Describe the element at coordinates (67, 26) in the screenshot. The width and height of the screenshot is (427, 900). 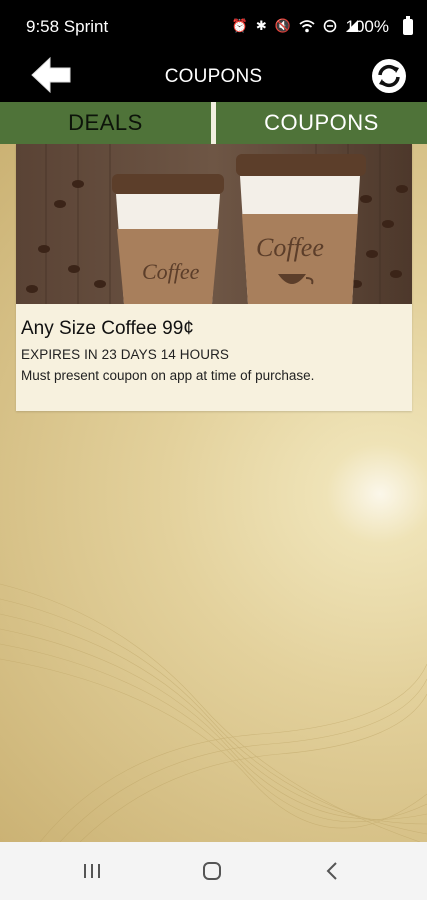
I see `status-time-carrier: 9:58 Sprint` at that location.